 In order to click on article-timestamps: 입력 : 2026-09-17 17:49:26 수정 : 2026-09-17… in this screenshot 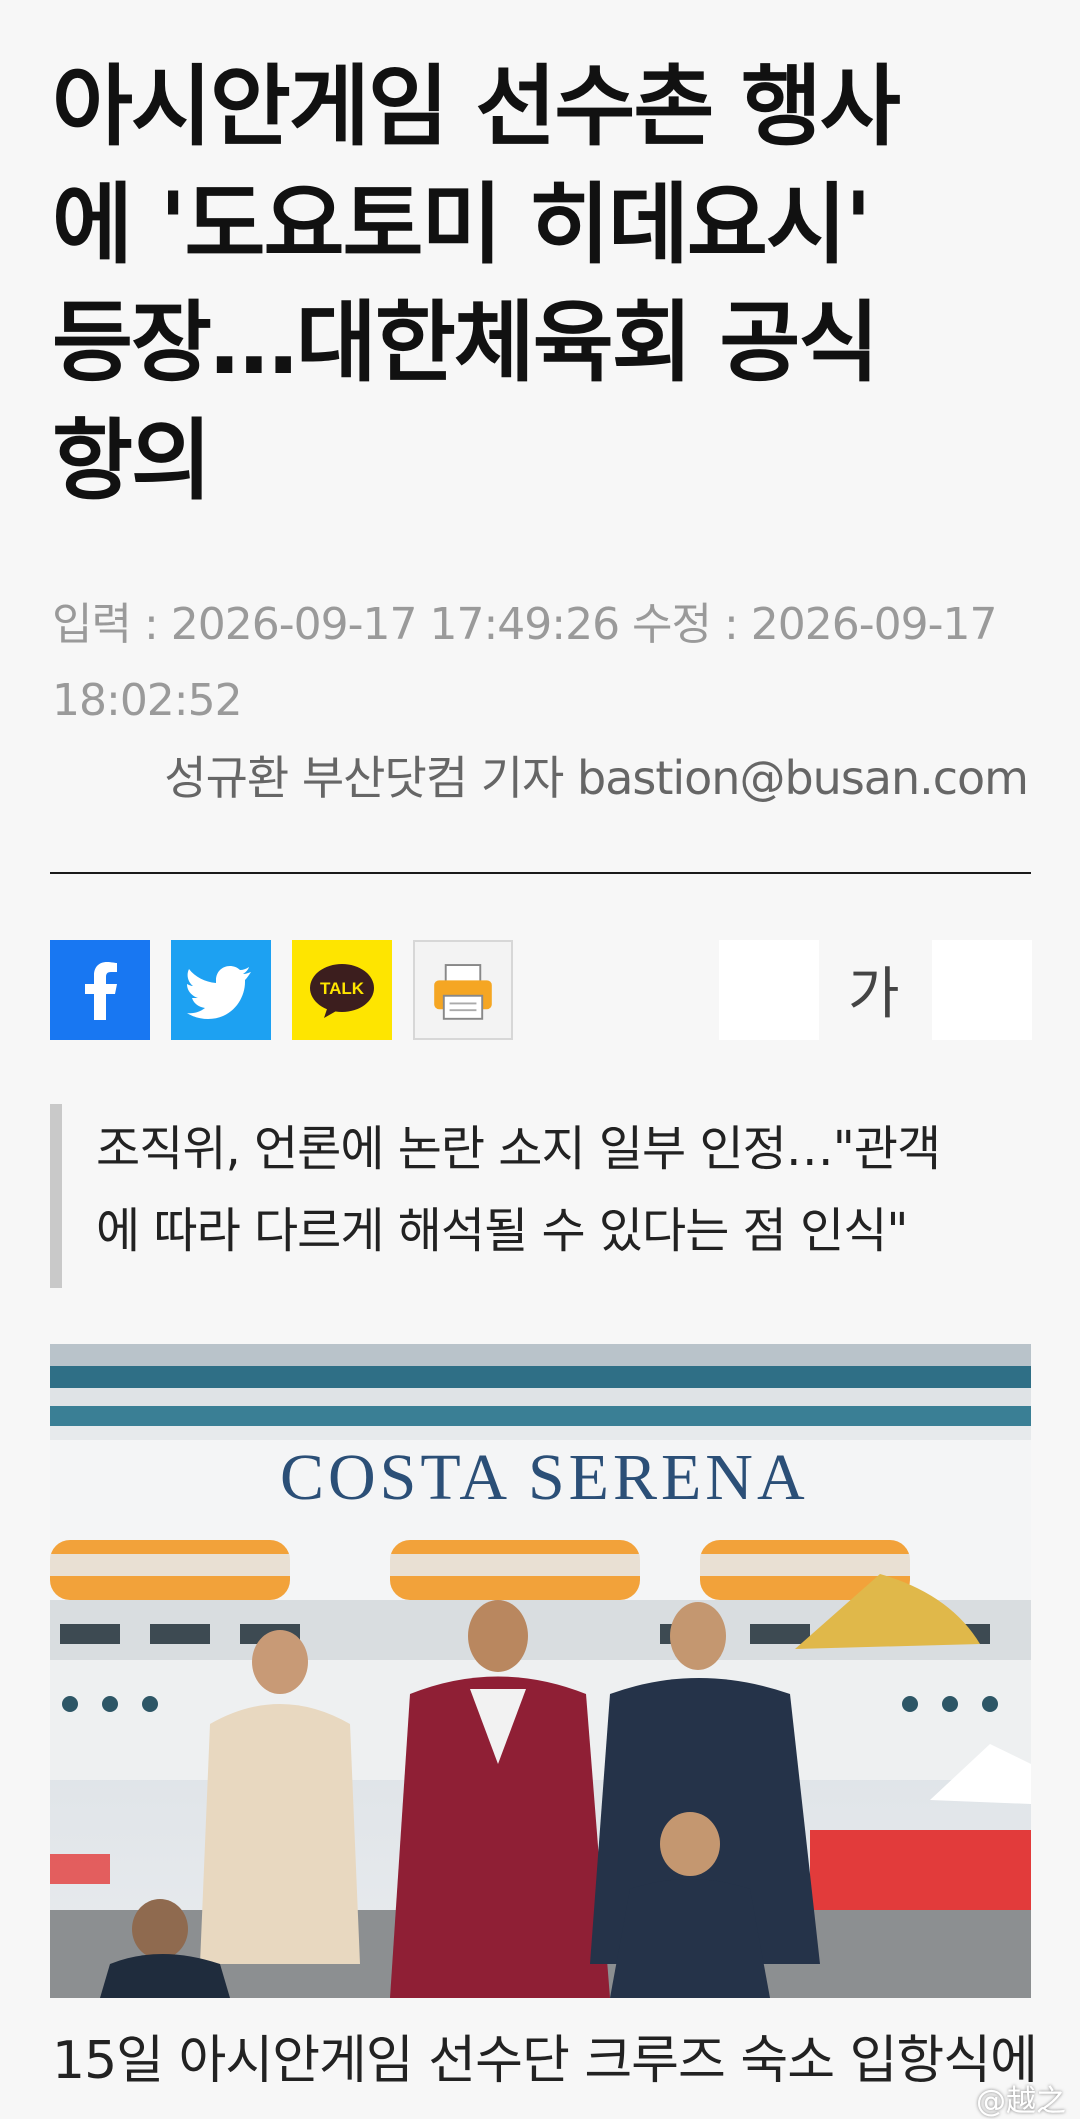, I will do `click(552, 663)`.